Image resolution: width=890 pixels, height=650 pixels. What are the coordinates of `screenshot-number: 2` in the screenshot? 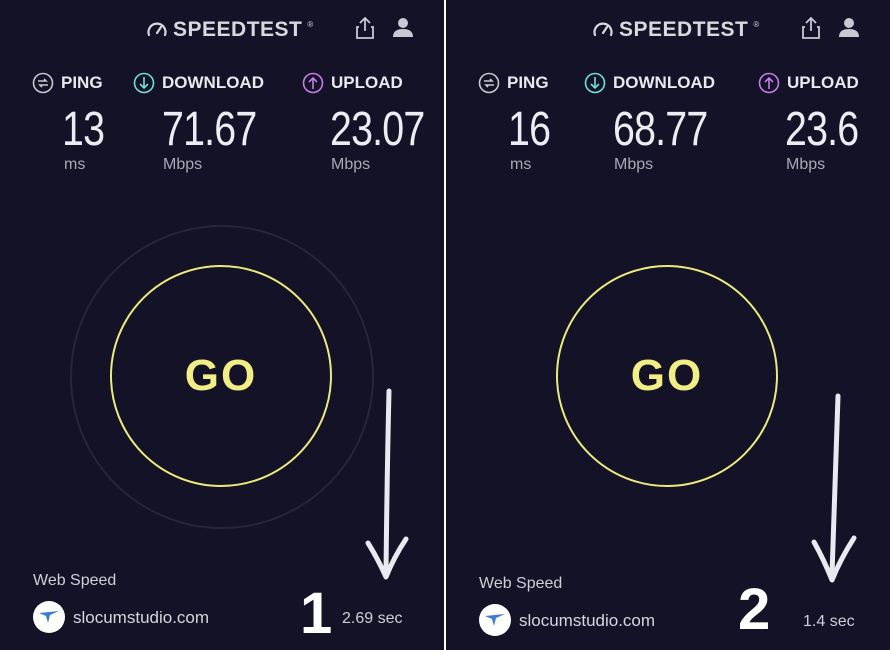 It's located at (754, 609).